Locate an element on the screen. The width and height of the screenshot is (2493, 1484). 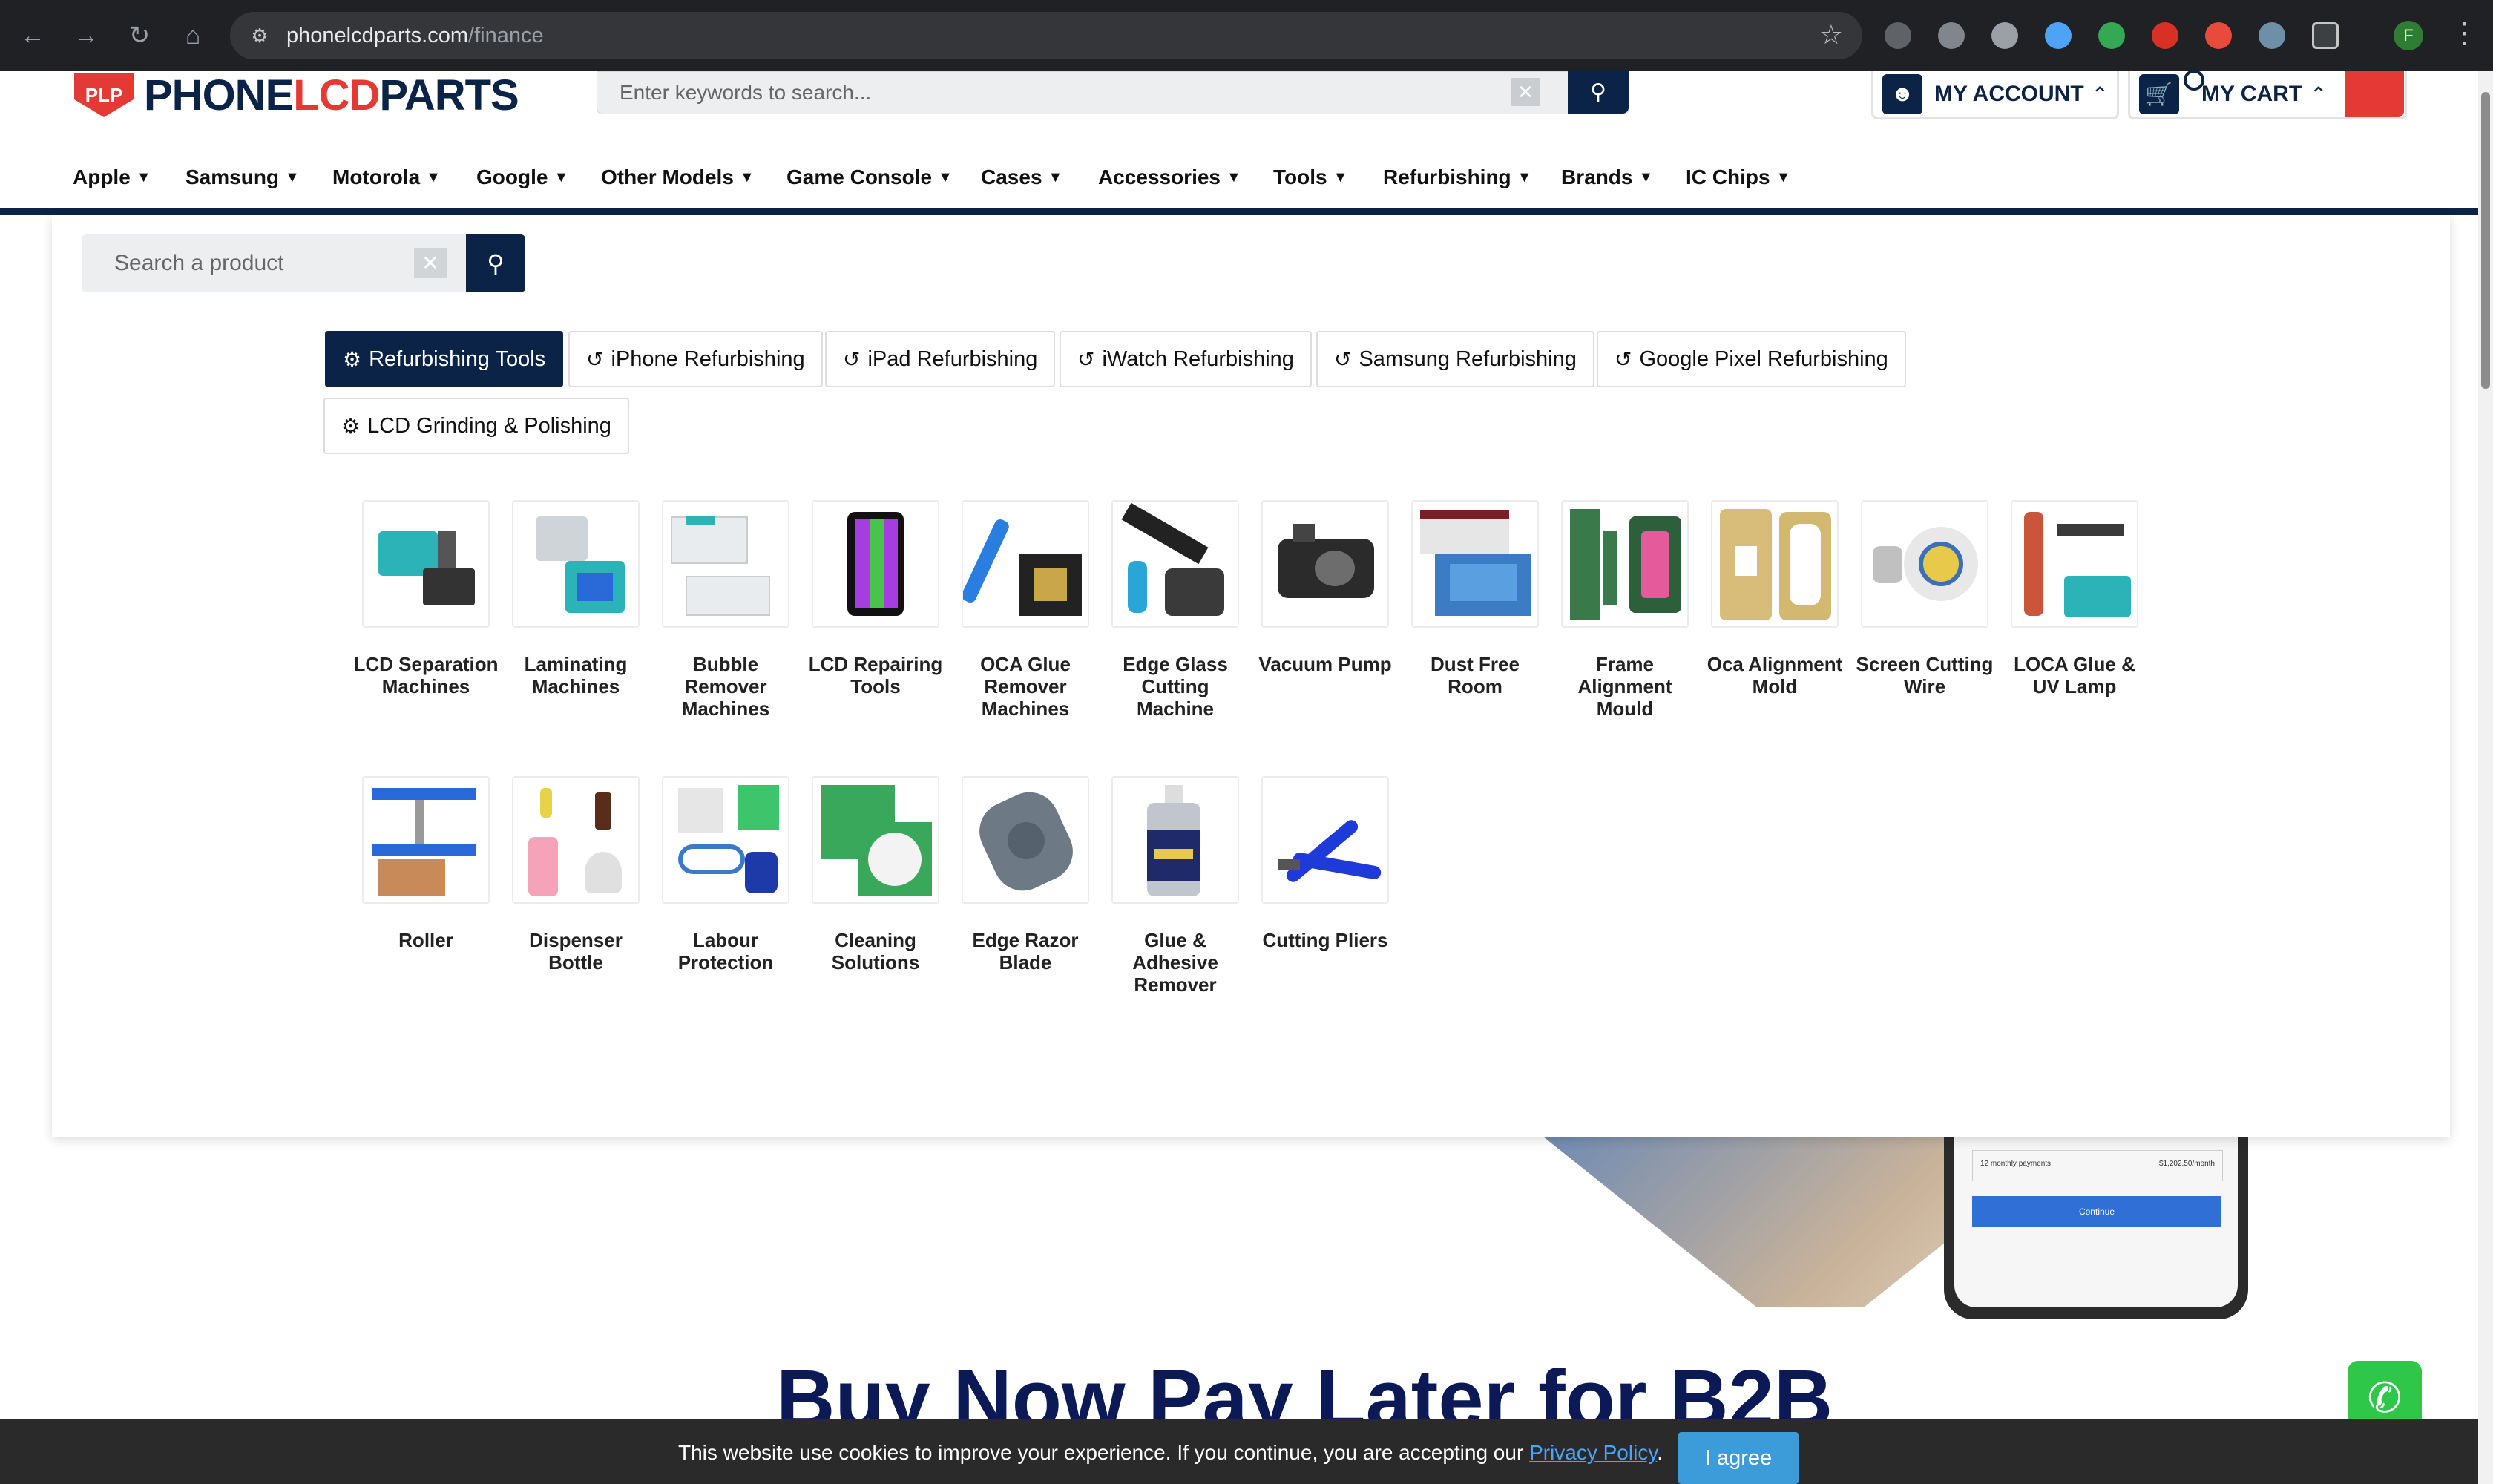
my-account-label: MY ACCOUNT is located at coordinates (2009, 94).